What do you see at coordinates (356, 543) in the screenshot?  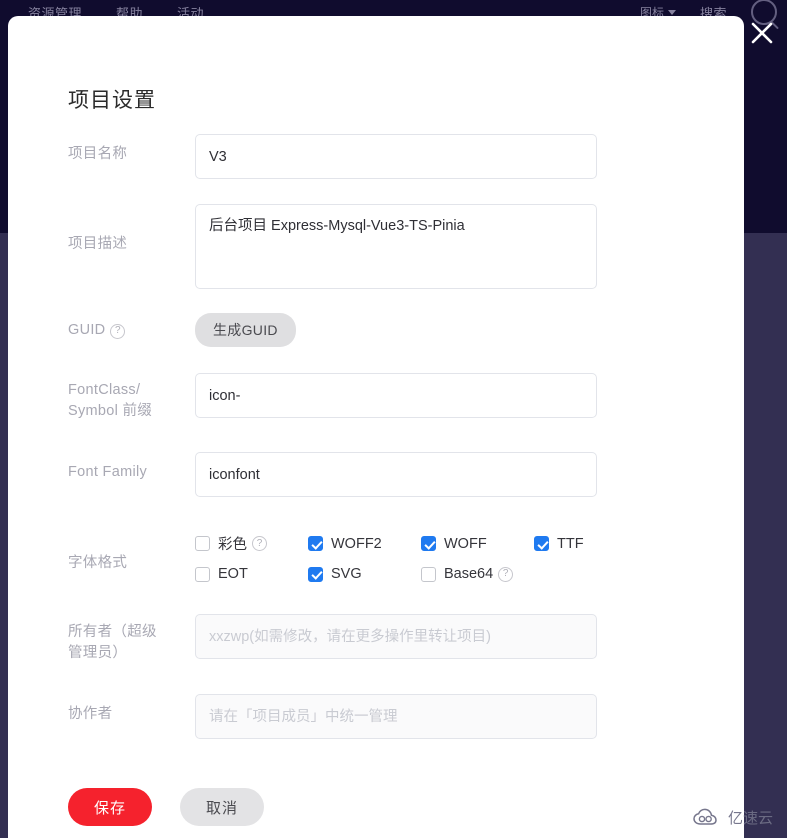 I see `checkbox-woff2-label: WOFF2` at bounding box center [356, 543].